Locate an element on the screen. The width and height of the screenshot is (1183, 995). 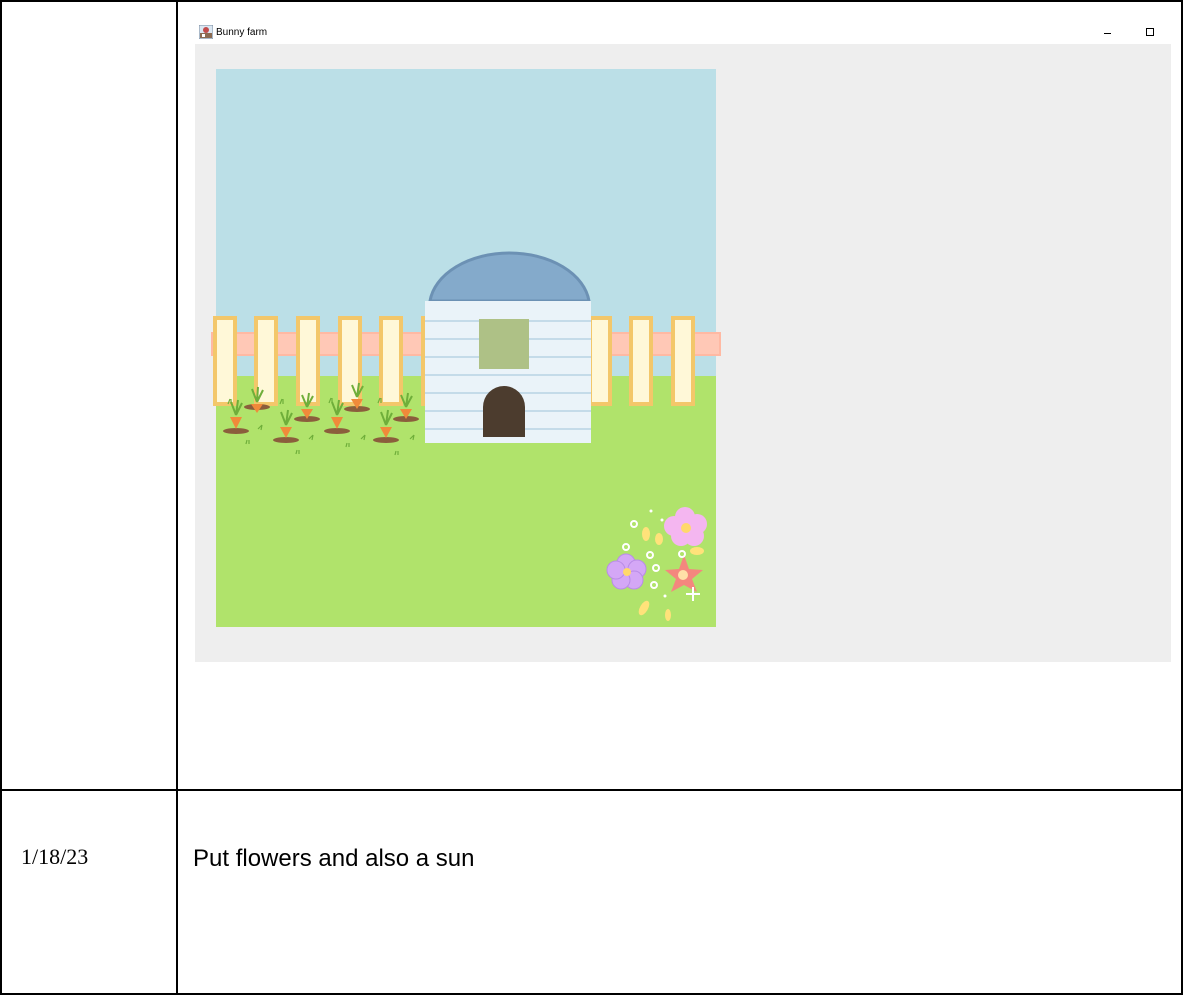
minimize-icon is located at coordinates (1107, 33).